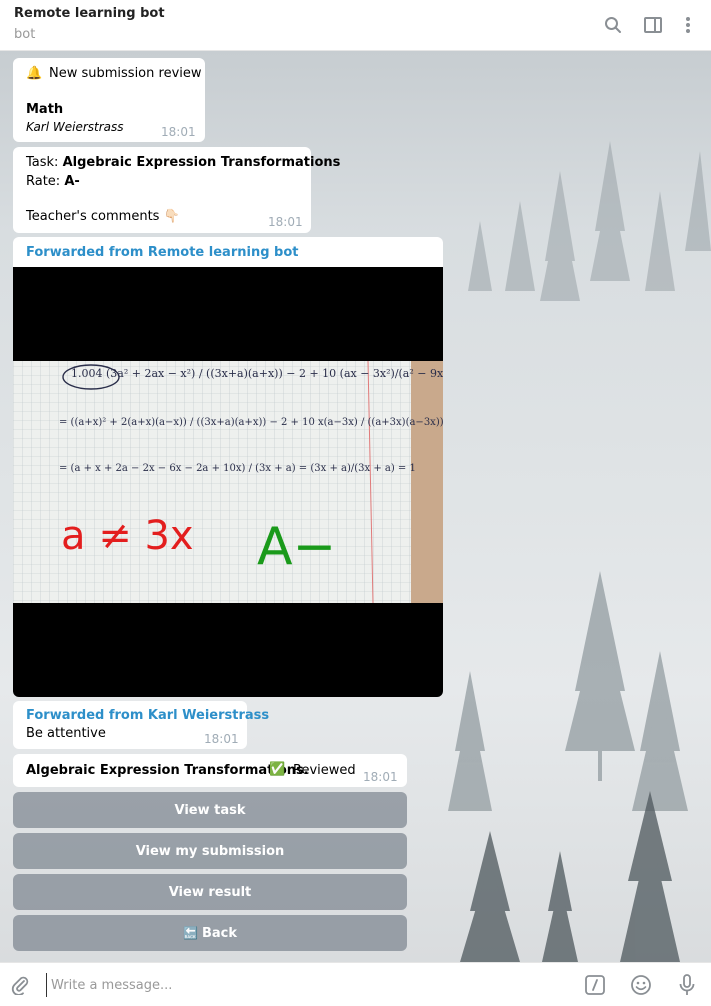 The width and height of the screenshot is (711, 1006). Describe the element at coordinates (75, 127) in the screenshot. I see `student-name: Karl Weierstrass` at that location.